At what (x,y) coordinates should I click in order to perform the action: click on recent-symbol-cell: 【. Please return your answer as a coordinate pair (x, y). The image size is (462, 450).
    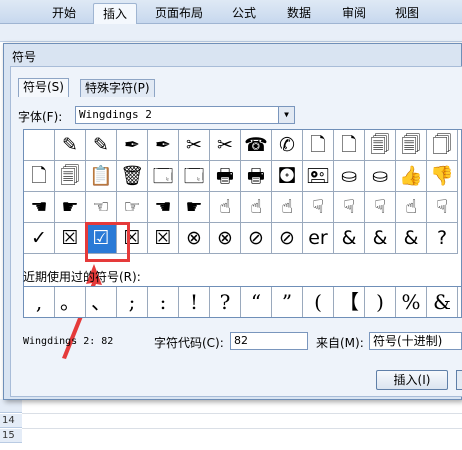
    Looking at the image, I should click on (349, 302).